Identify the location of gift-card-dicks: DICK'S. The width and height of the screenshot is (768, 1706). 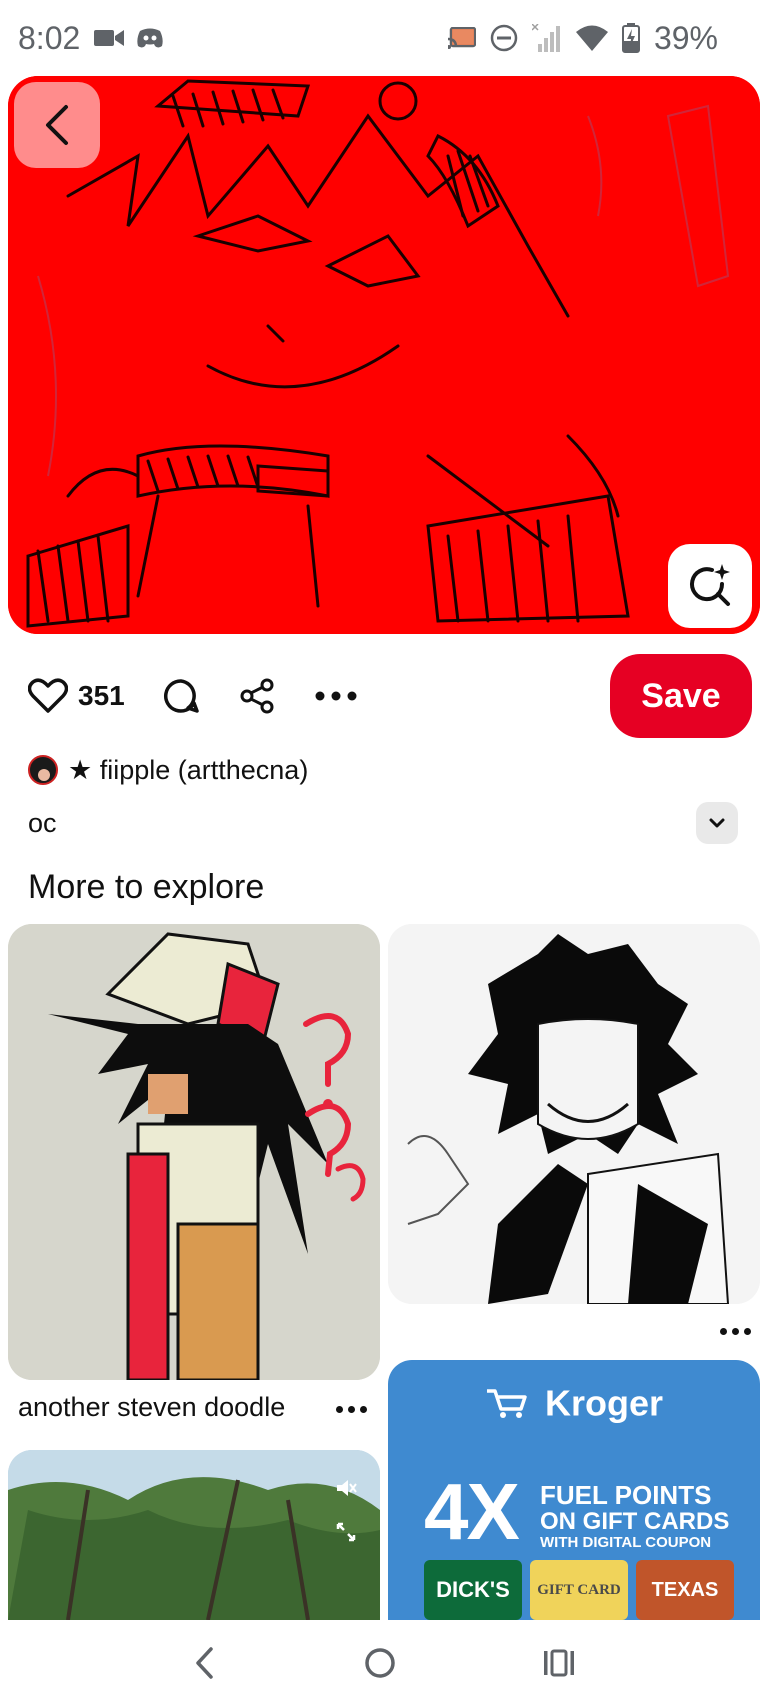
(473, 1590).